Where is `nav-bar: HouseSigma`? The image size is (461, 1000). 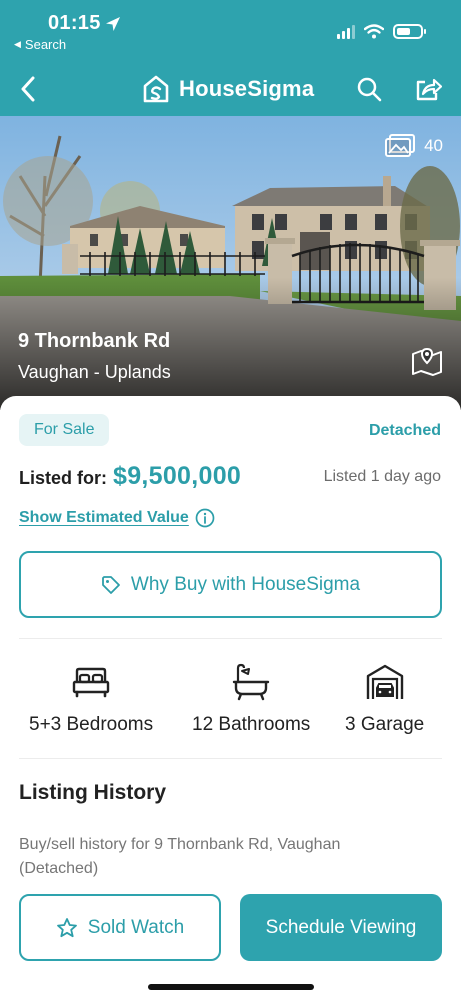
nav-bar: HouseSigma is located at coordinates (230, 89).